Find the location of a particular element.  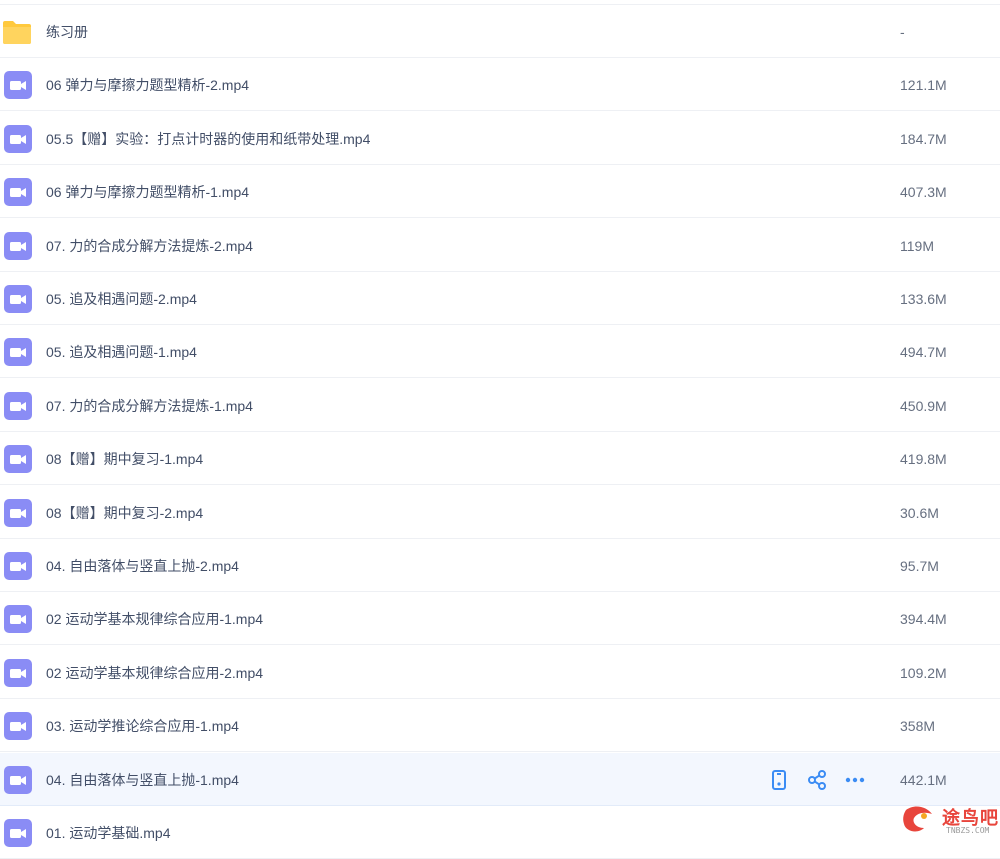

file-name: 07. 力的合成分解方法提炼-1.mp4 is located at coordinates (149, 406).